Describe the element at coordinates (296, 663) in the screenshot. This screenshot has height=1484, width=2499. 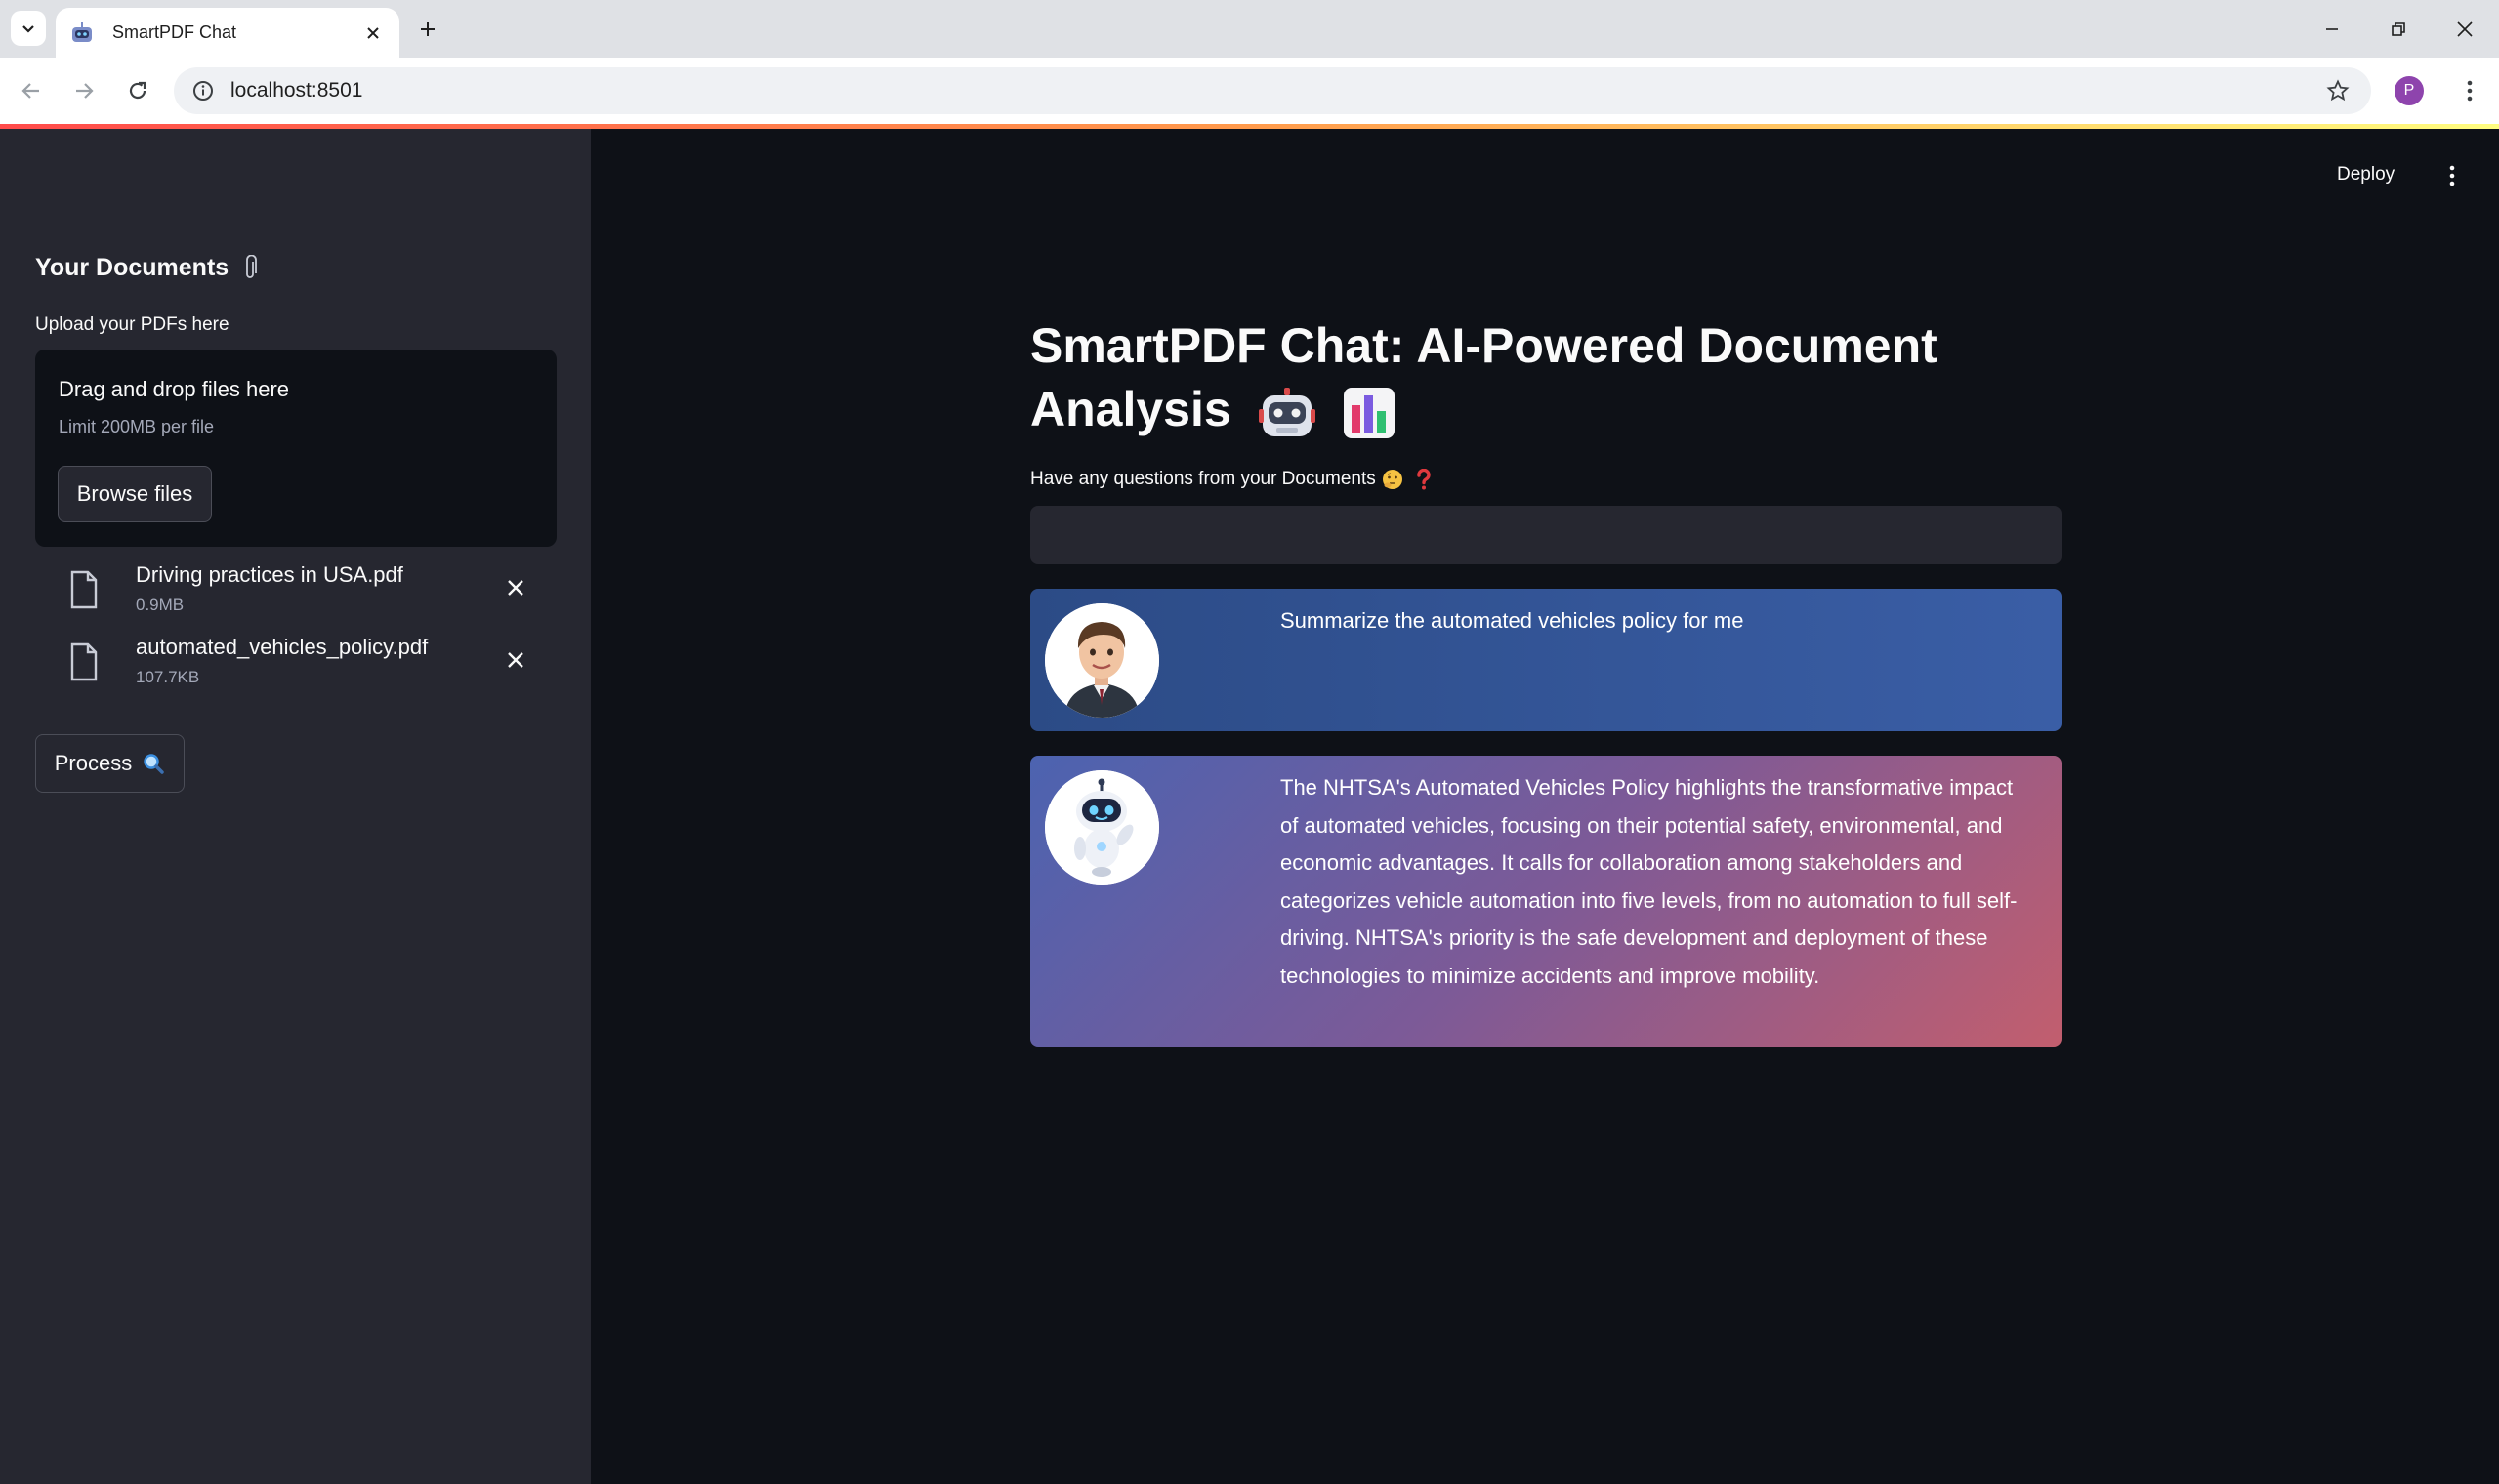
I see `uploaded-file-row: automated_vehicles_policy.pdf 107.7KB` at that location.